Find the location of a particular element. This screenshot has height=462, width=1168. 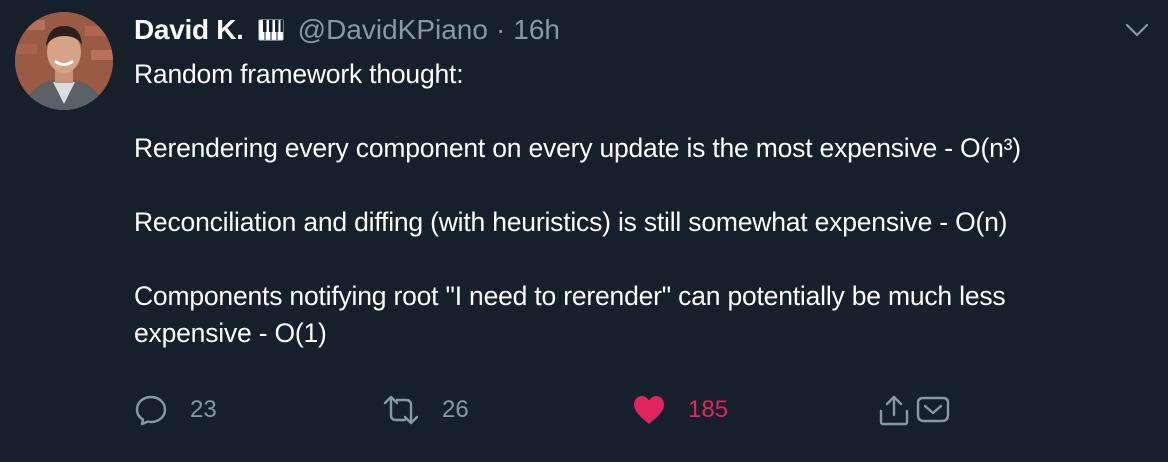

author-handle: @DavidKPiano is located at coordinates (393, 30).